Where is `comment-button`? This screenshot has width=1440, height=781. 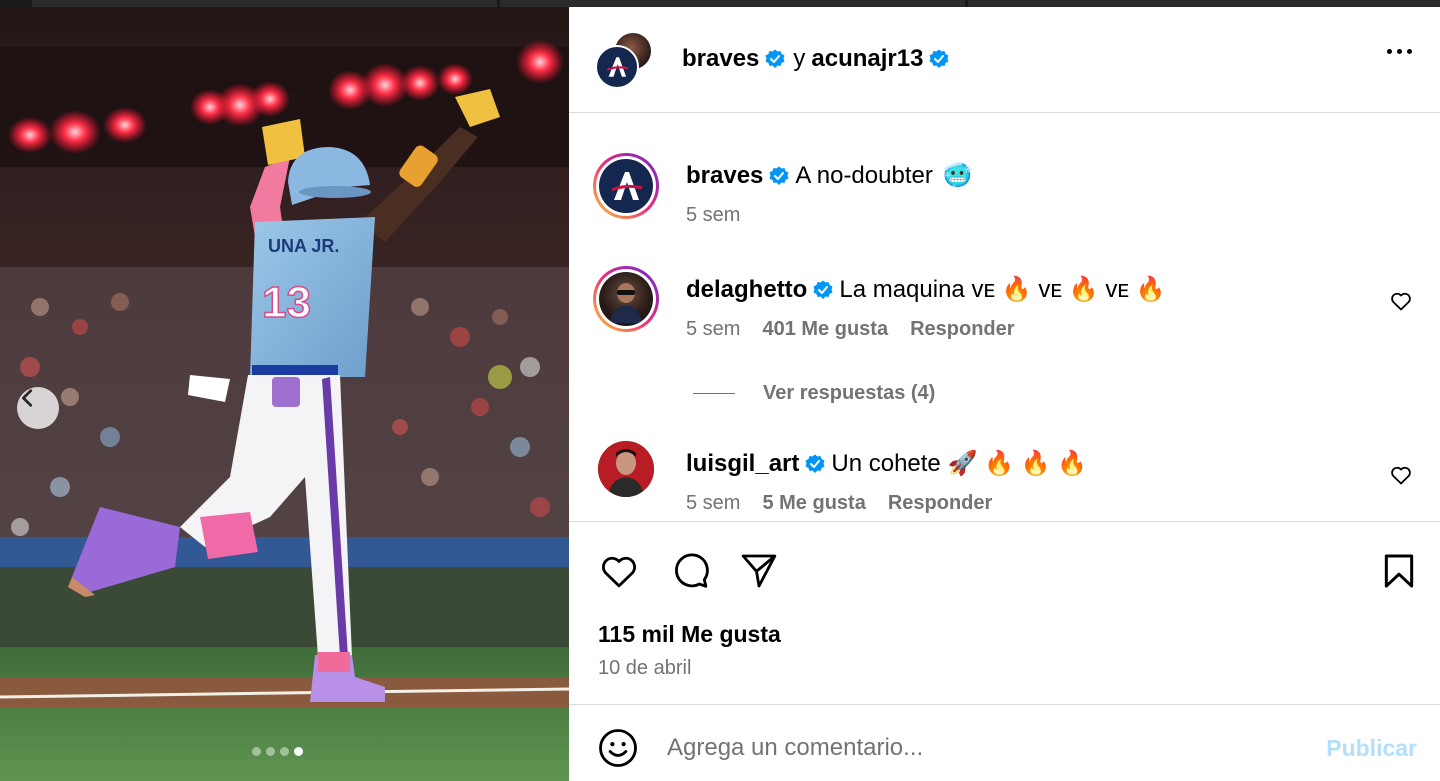 comment-button is located at coordinates (690, 571).